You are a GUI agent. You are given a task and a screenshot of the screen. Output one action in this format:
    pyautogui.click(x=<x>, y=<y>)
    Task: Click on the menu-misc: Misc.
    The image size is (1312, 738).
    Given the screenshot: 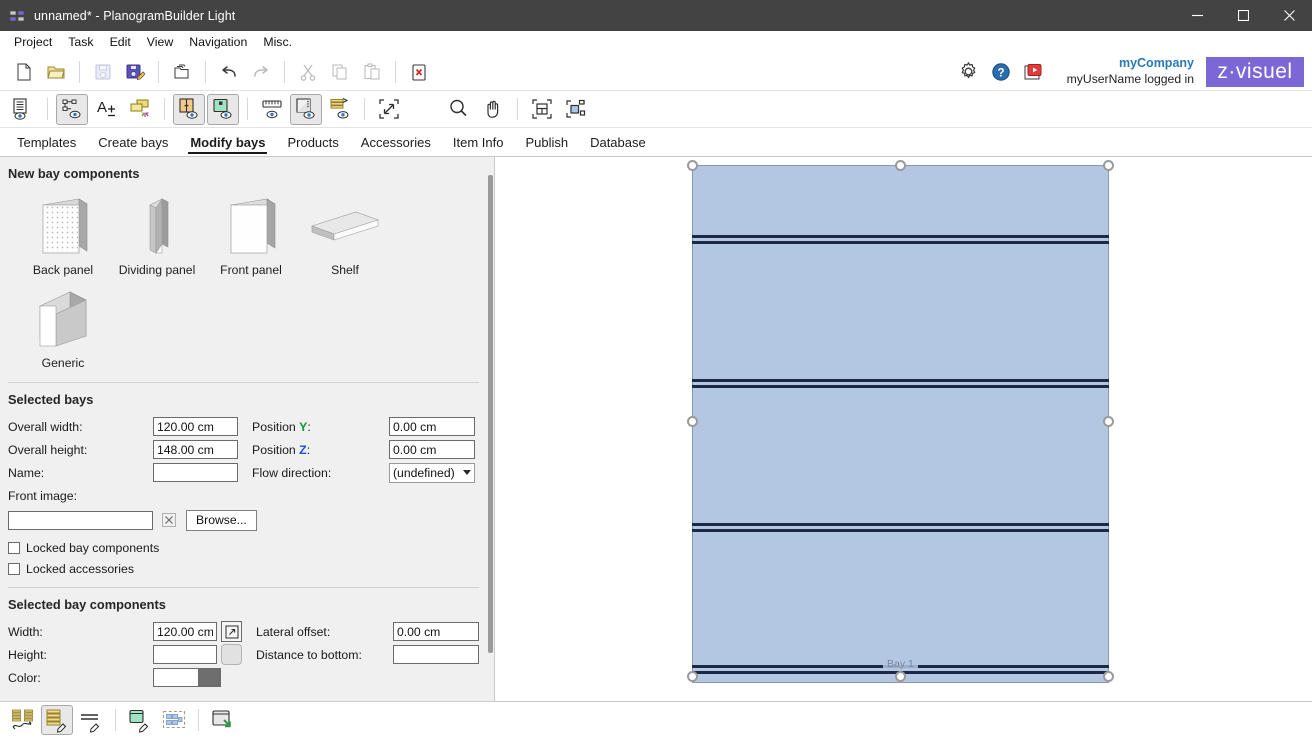 What is the action you would take?
    pyautogui.click(x=277, y=42)
    